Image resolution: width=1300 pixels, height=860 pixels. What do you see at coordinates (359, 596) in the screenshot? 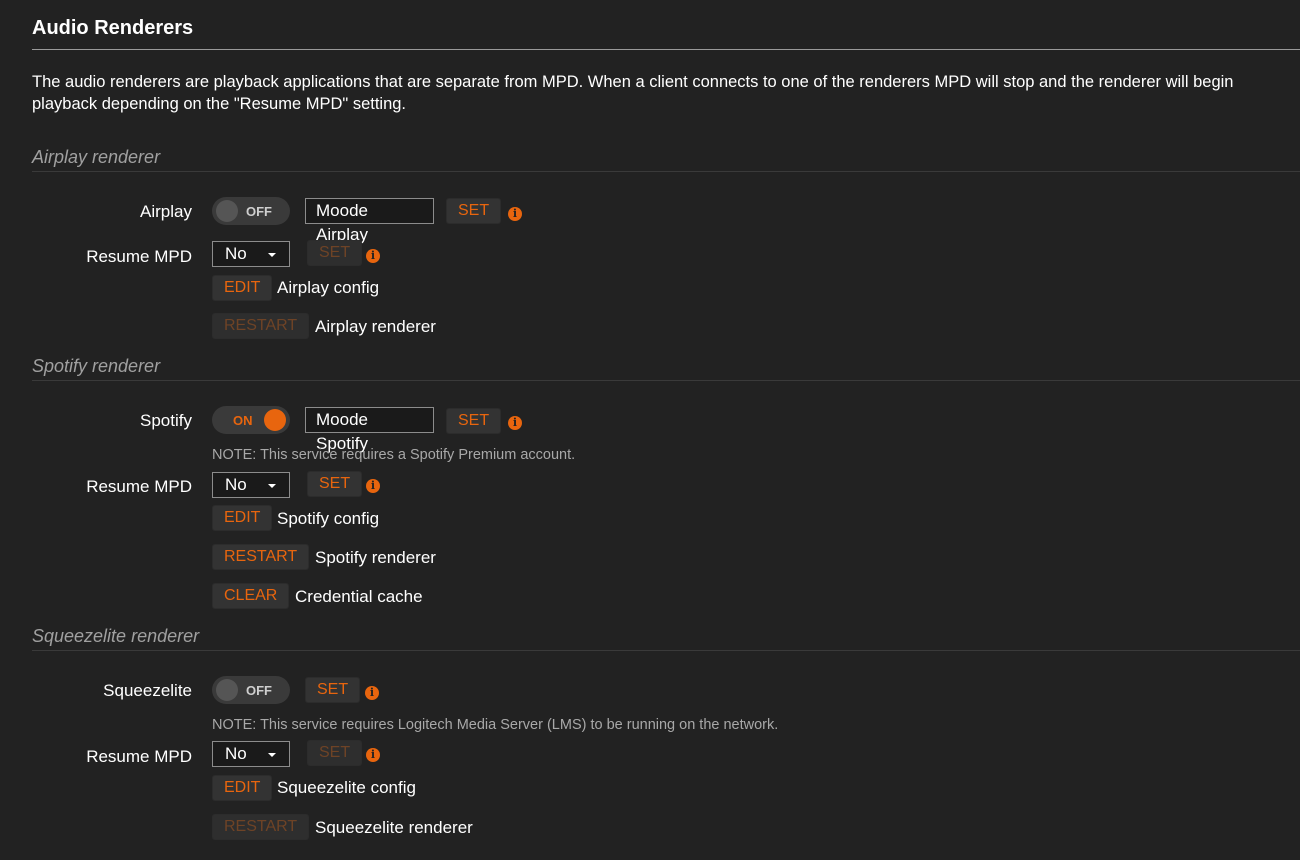
I see `spotify-clear-text: Credential cache` at bounding box center [359, 596].